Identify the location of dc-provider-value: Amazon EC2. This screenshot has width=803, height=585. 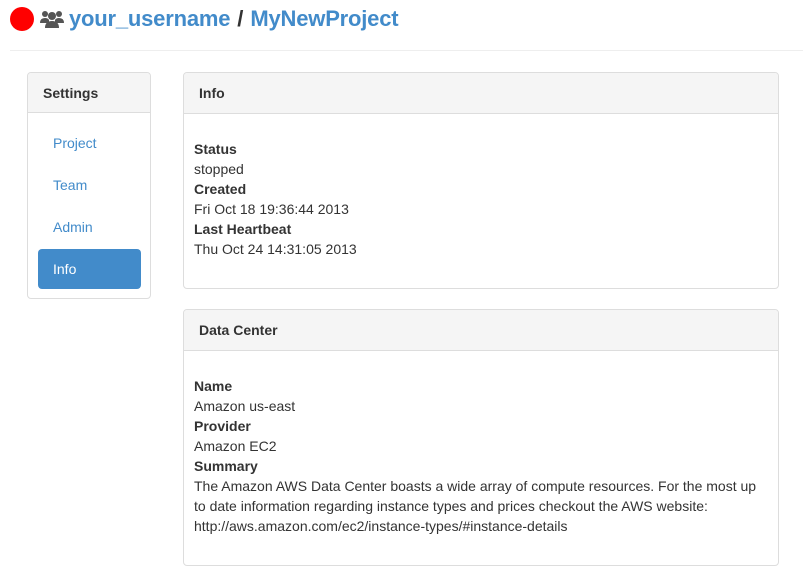
(235, 446).